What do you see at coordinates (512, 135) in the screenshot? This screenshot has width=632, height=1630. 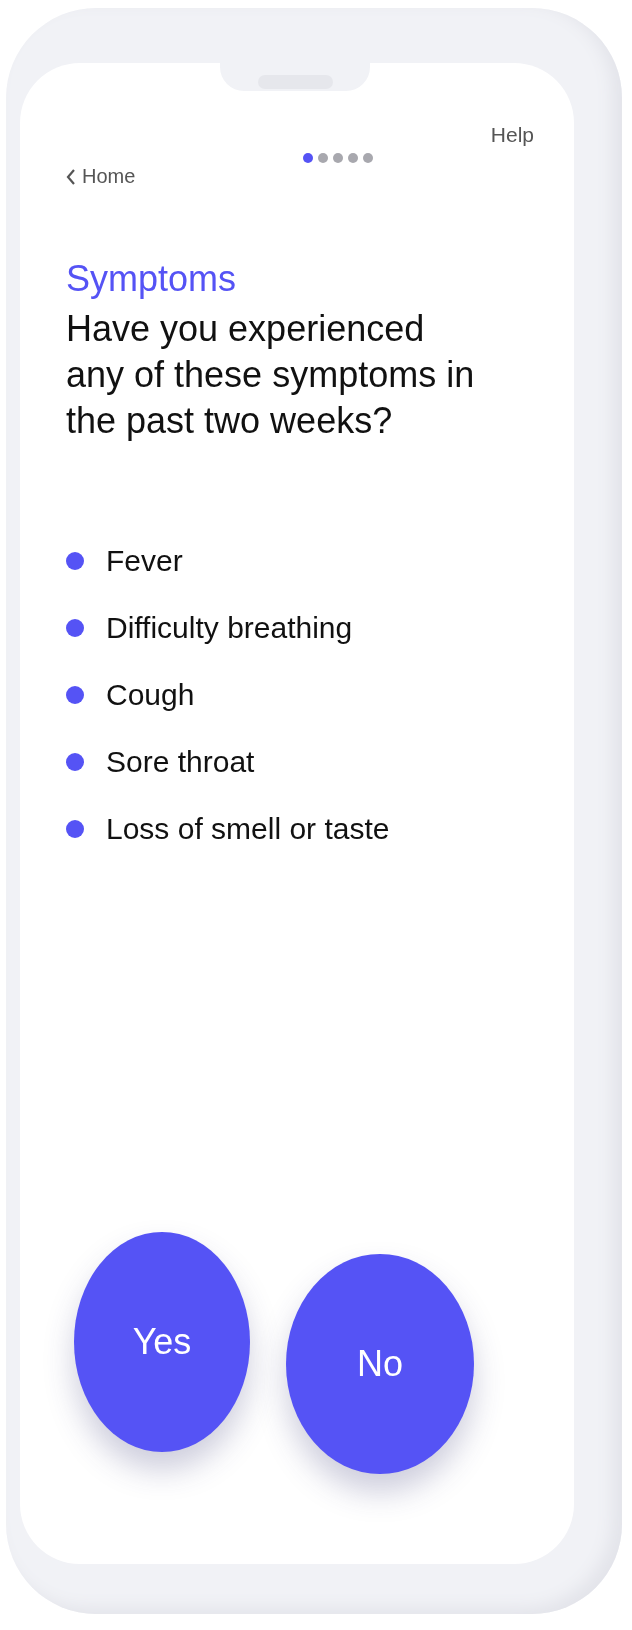 I see `help-link: Help` at bounding box center [512, 135].